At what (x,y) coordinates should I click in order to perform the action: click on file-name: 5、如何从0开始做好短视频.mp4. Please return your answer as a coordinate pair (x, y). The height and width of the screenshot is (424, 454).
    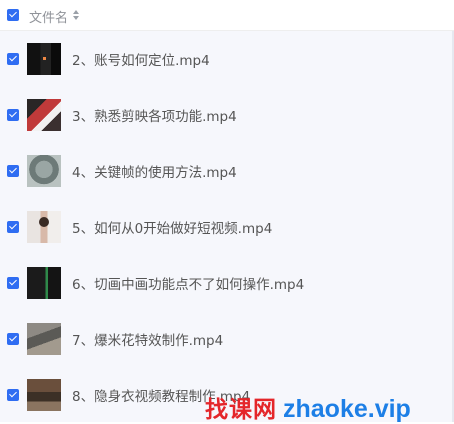
    Looking at the image, I should click on (172, 227).